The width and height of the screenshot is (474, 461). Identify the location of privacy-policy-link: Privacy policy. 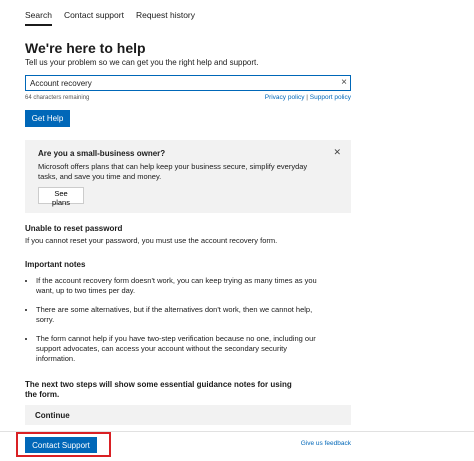
(285, 97).